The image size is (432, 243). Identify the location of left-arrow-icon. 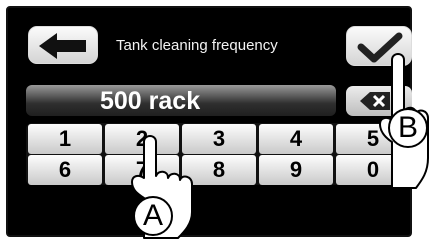
(62, 46).